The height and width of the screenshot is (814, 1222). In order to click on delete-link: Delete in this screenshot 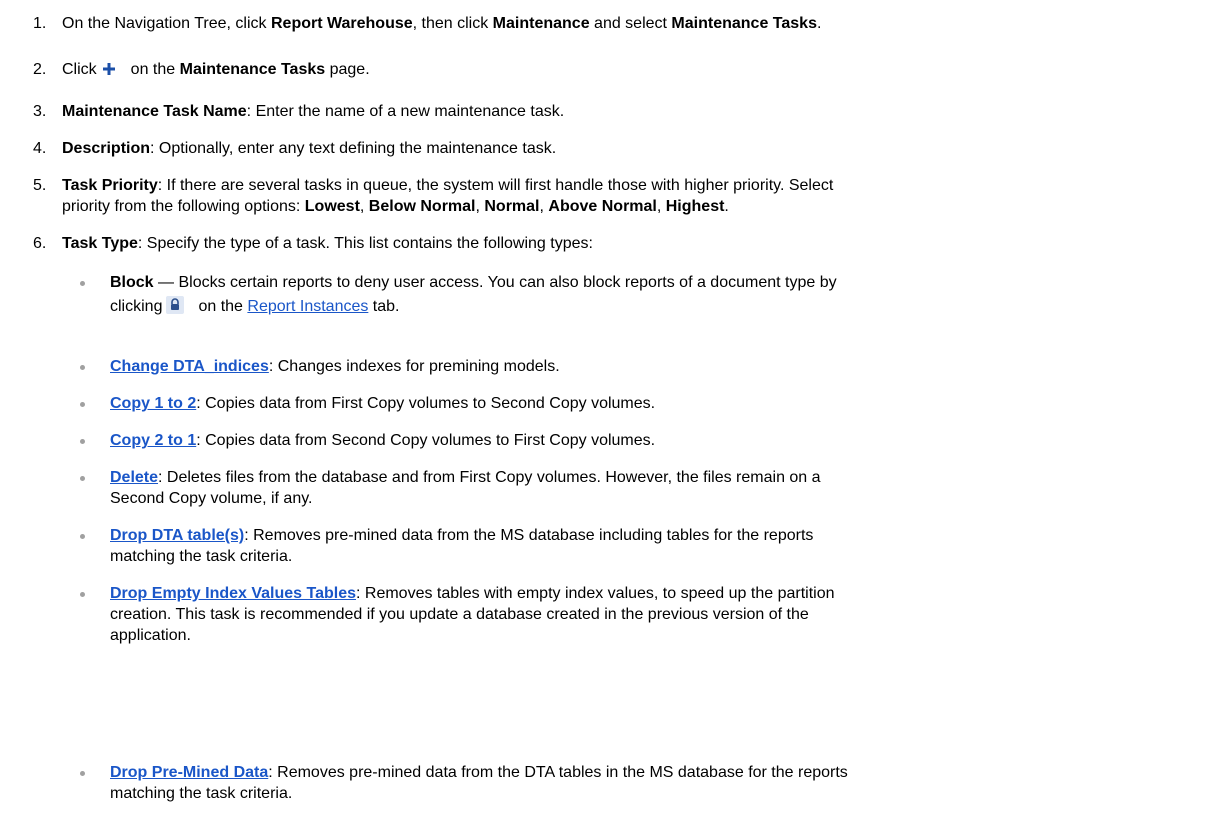, I will do `click(134, 477)`.